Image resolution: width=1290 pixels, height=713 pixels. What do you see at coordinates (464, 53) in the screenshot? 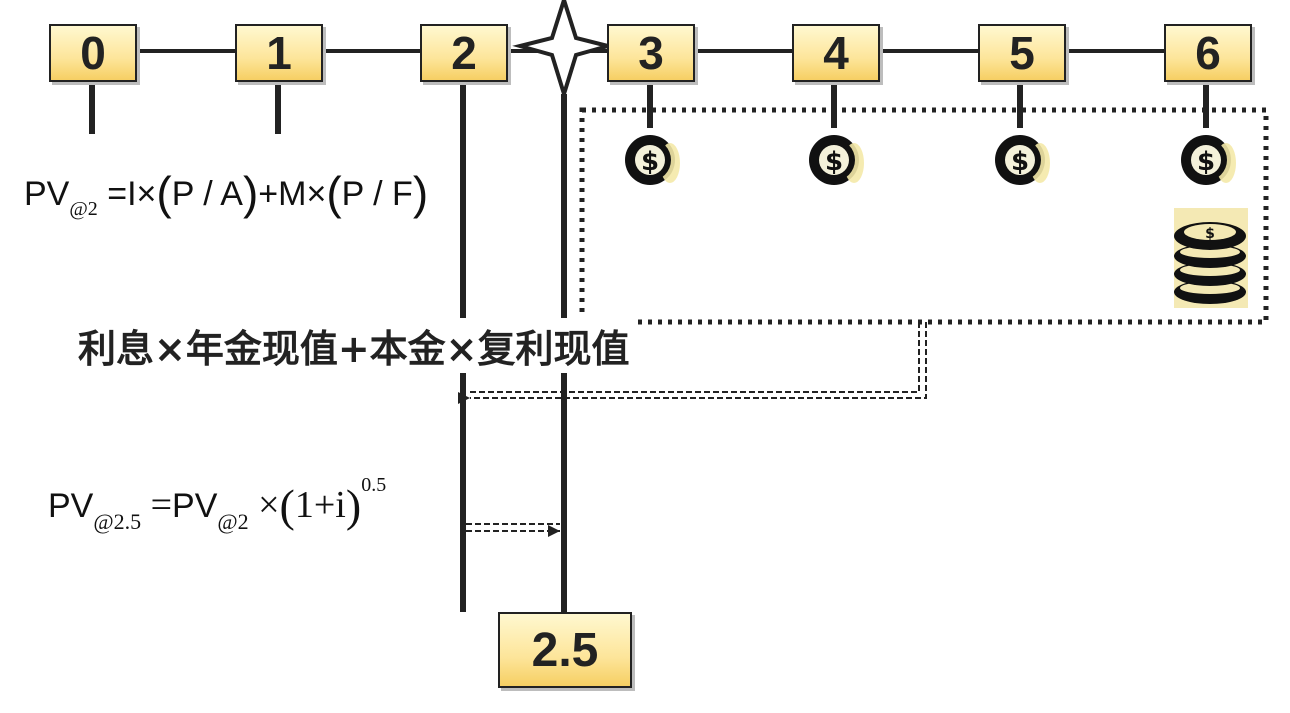
I see `period-box-2: 2` at bounding box center [464, 53].